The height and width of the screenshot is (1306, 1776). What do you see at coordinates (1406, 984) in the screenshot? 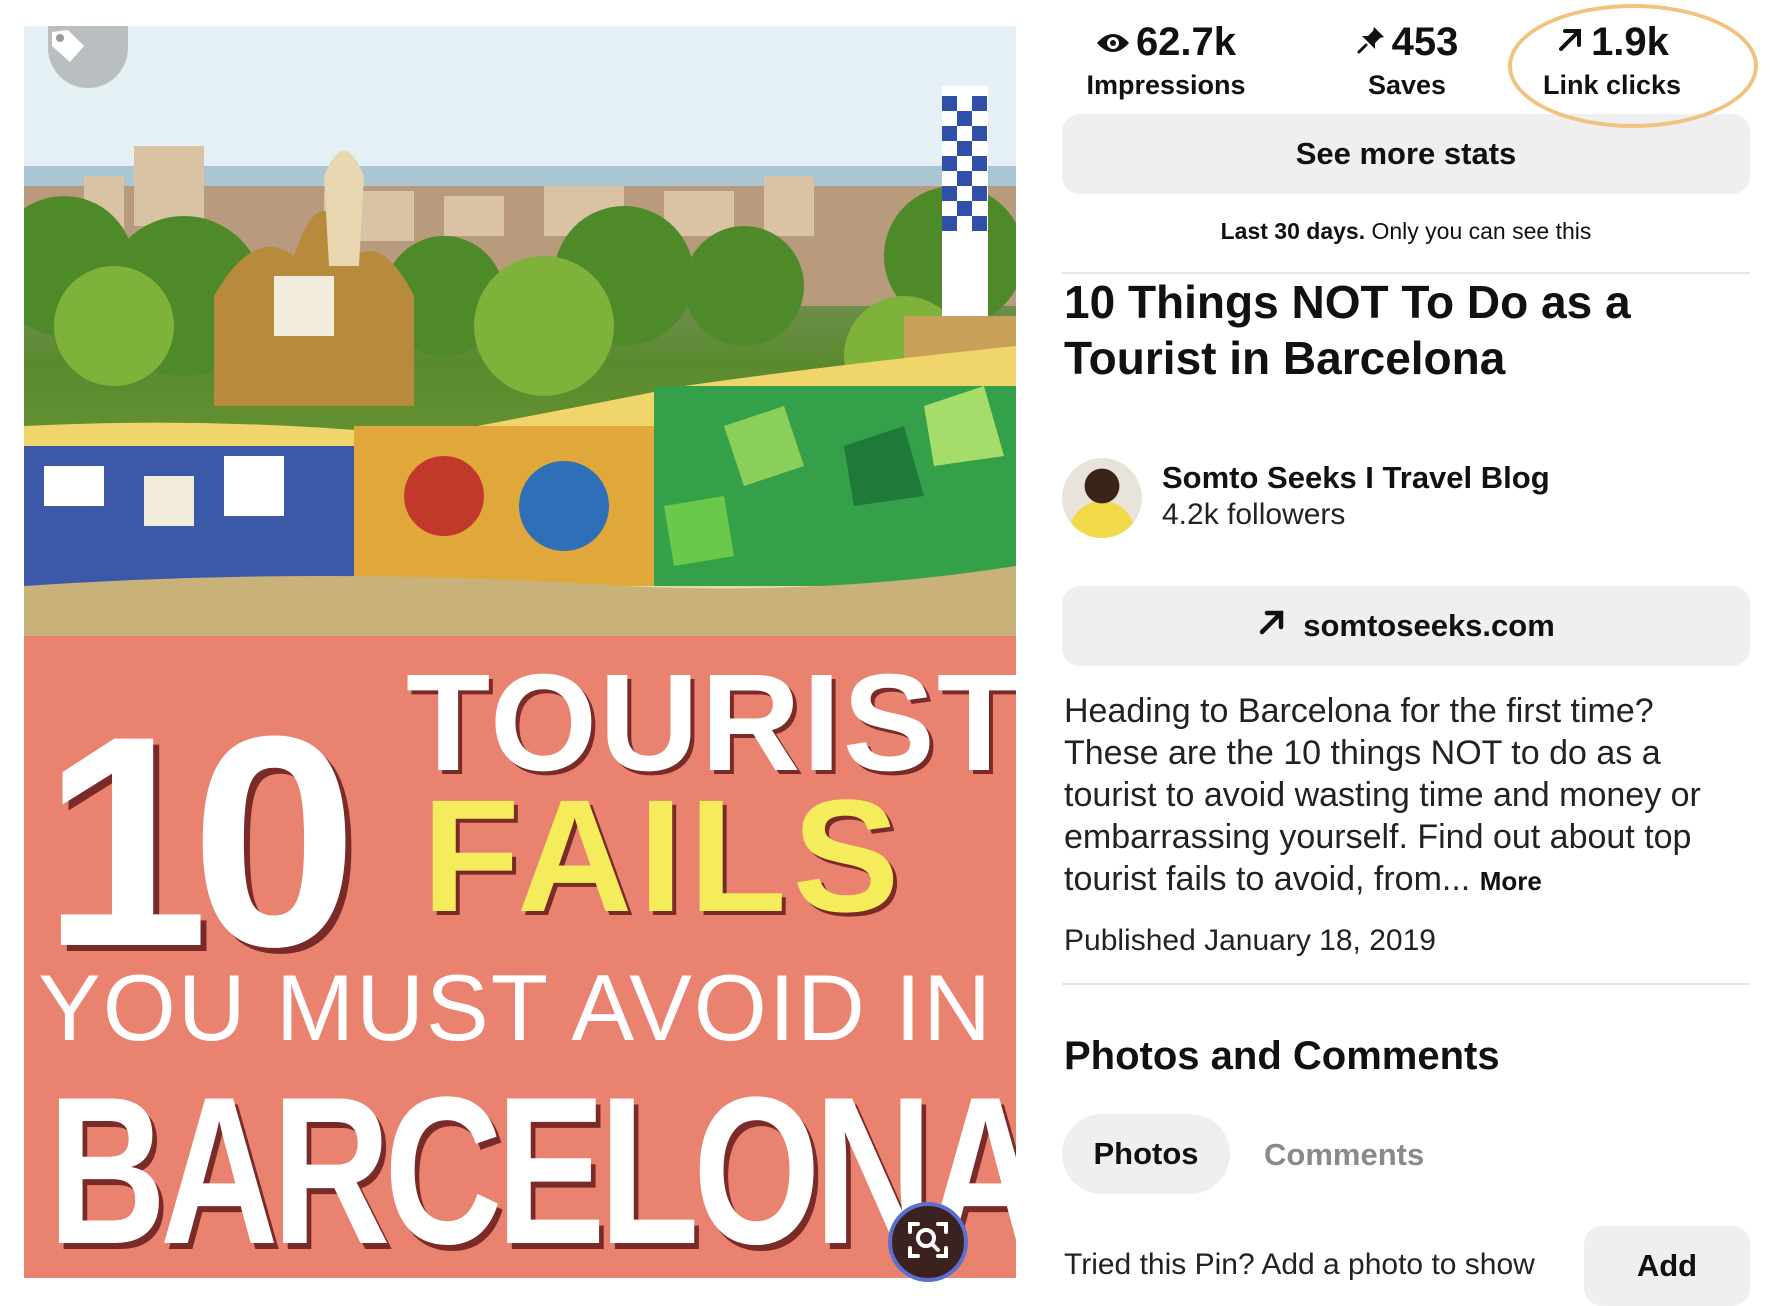
I see `divider` at bounding box center [1406, 984].